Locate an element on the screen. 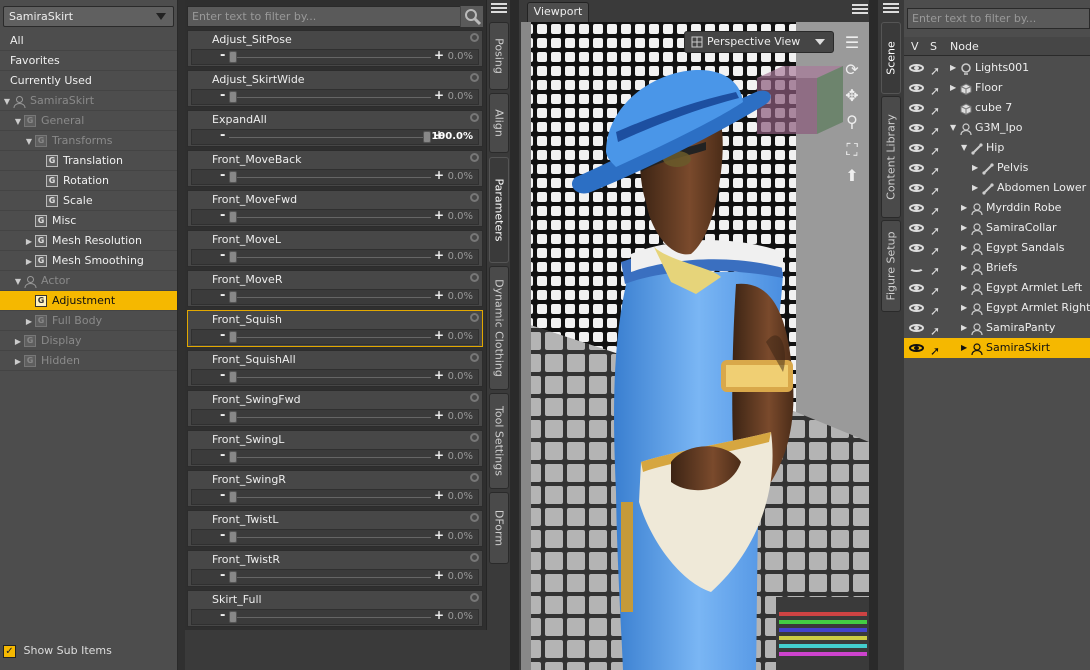  group-item: G Misc is located at coordinates (88, 221).